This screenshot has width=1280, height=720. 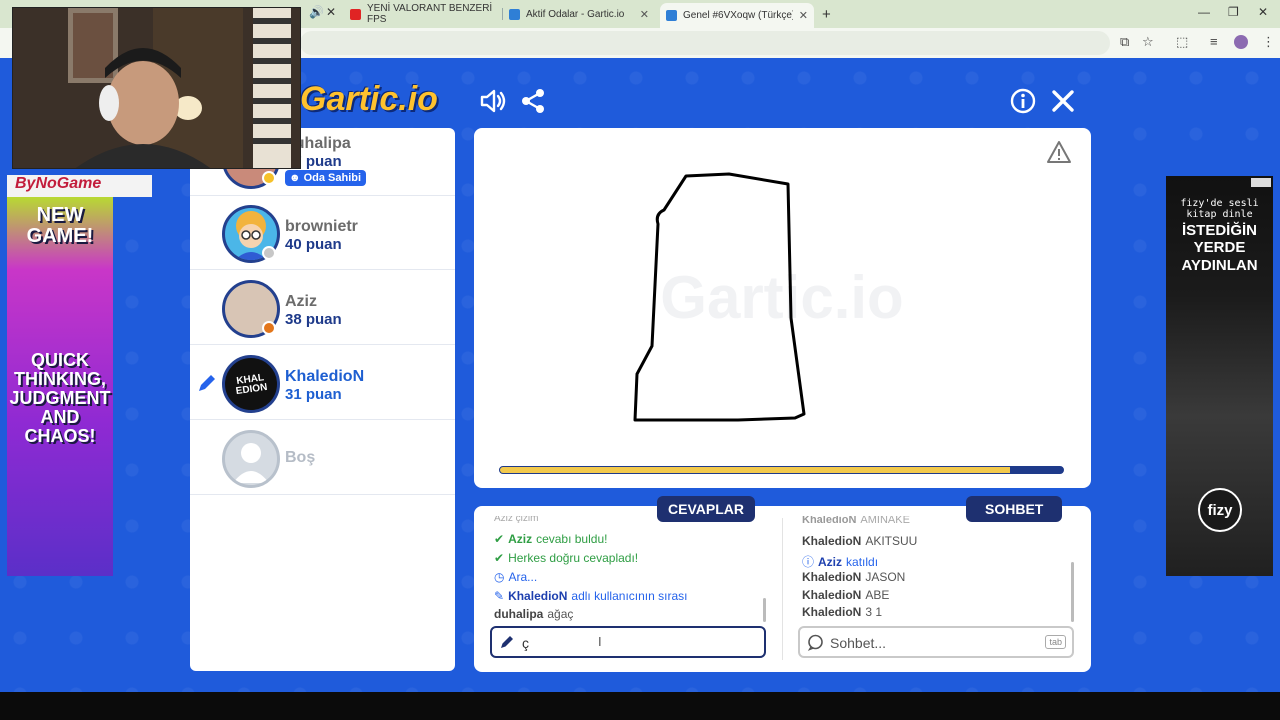 I want to click on webcam-overlay, so click(x=156, y=88).